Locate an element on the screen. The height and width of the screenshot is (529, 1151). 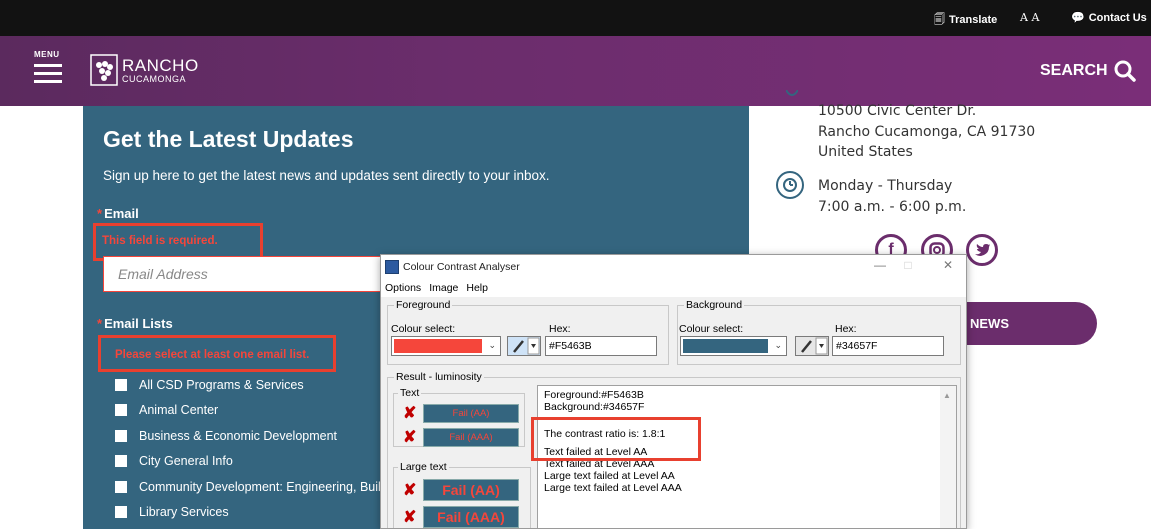
text-fail-aaa-badge: Fail (AAA) is located at coordinates (471, 437).